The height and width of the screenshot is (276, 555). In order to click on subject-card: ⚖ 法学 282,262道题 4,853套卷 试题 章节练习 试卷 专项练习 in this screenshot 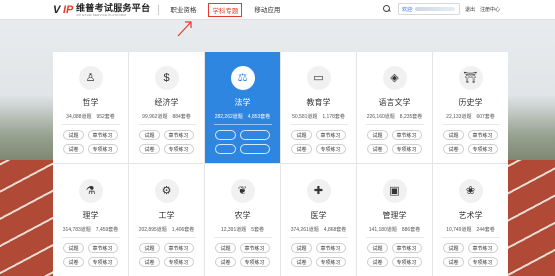, I will do `click(242, 107)`.